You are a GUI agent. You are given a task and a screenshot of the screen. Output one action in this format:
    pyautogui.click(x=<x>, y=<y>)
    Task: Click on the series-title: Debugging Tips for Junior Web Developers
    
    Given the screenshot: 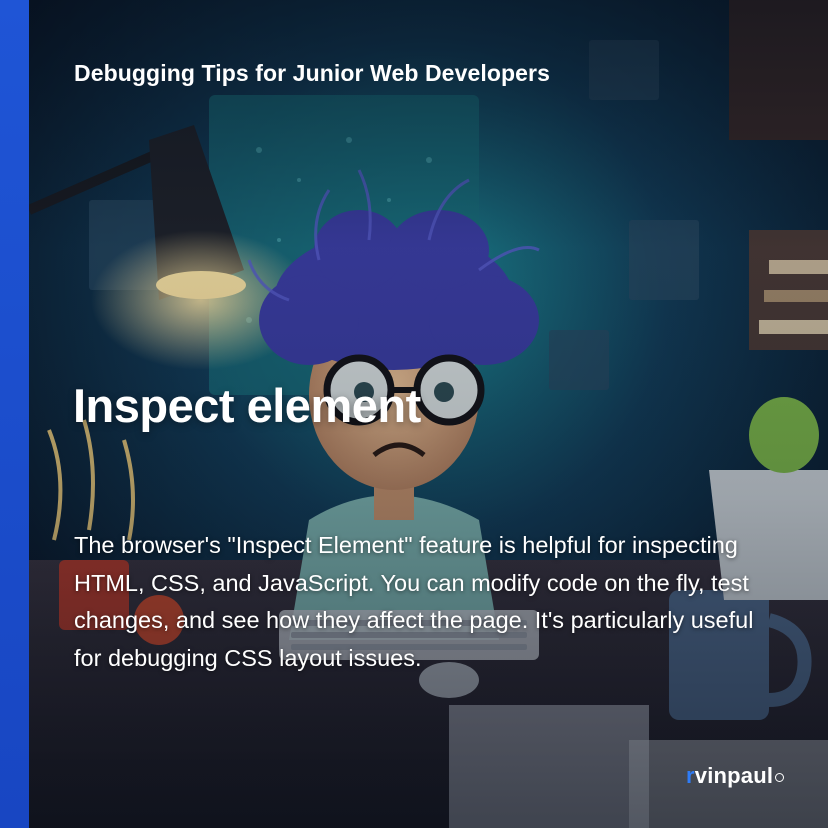 What is the action you would take?
    pyautogui.click(x=312, y=73)
    